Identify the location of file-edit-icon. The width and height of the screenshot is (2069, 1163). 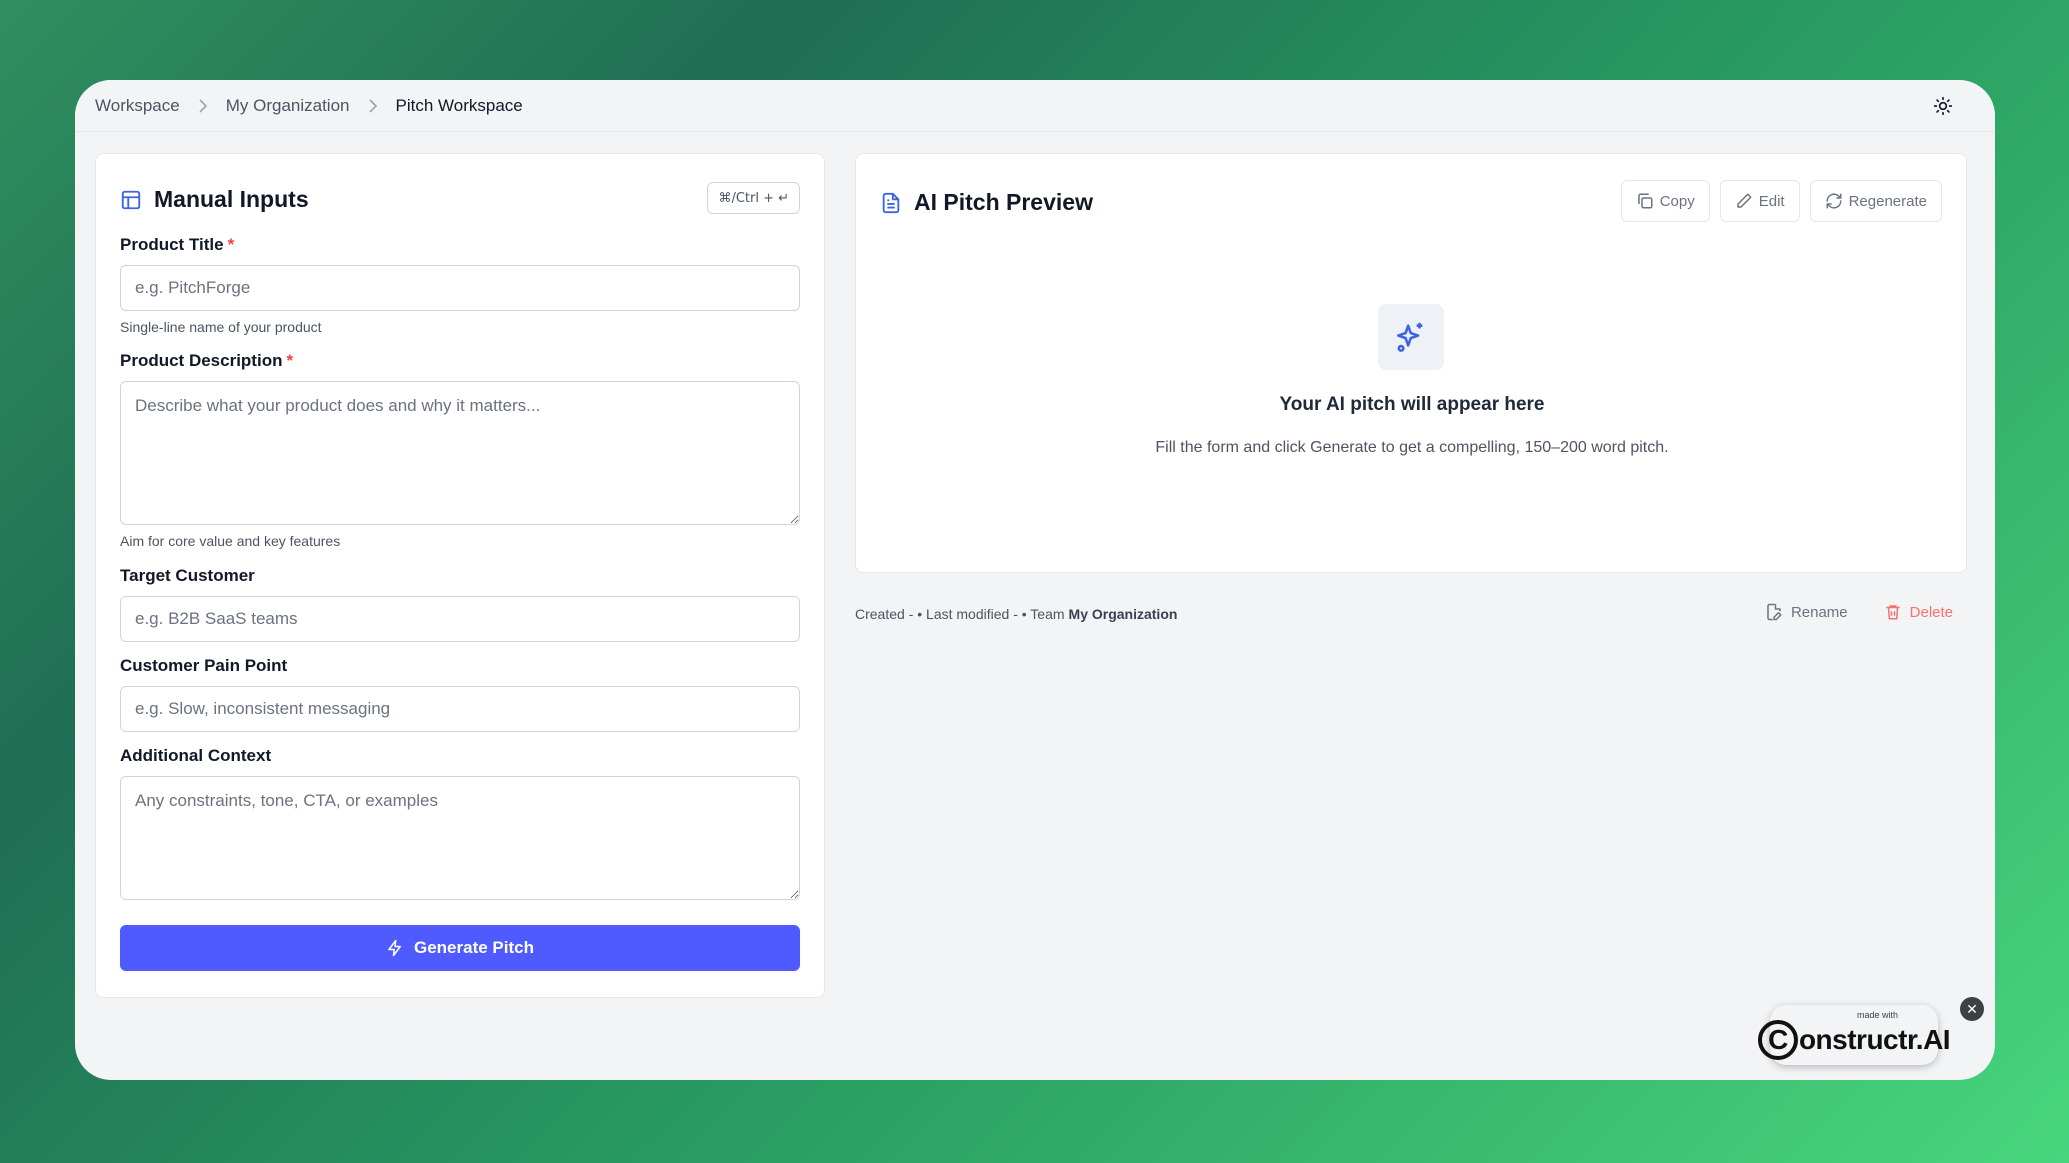
(1774, 612).